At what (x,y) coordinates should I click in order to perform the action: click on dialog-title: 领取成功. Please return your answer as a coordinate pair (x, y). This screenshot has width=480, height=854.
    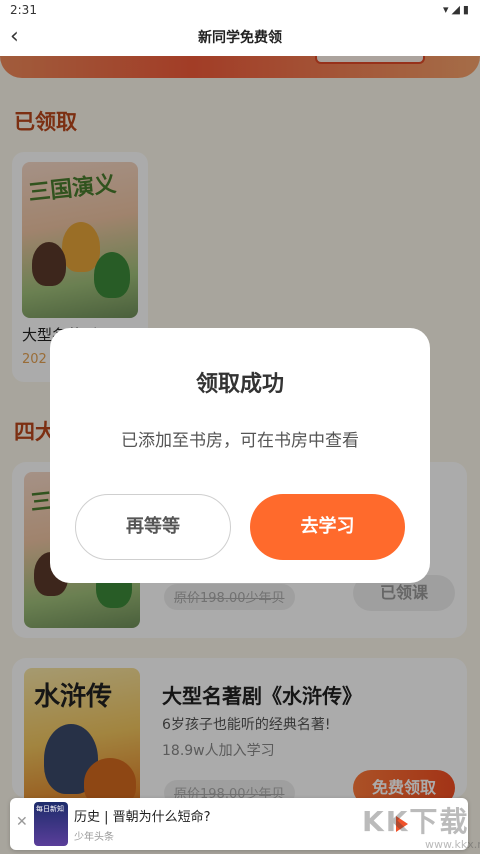
    Looking at the image, I should click on (239, 384).